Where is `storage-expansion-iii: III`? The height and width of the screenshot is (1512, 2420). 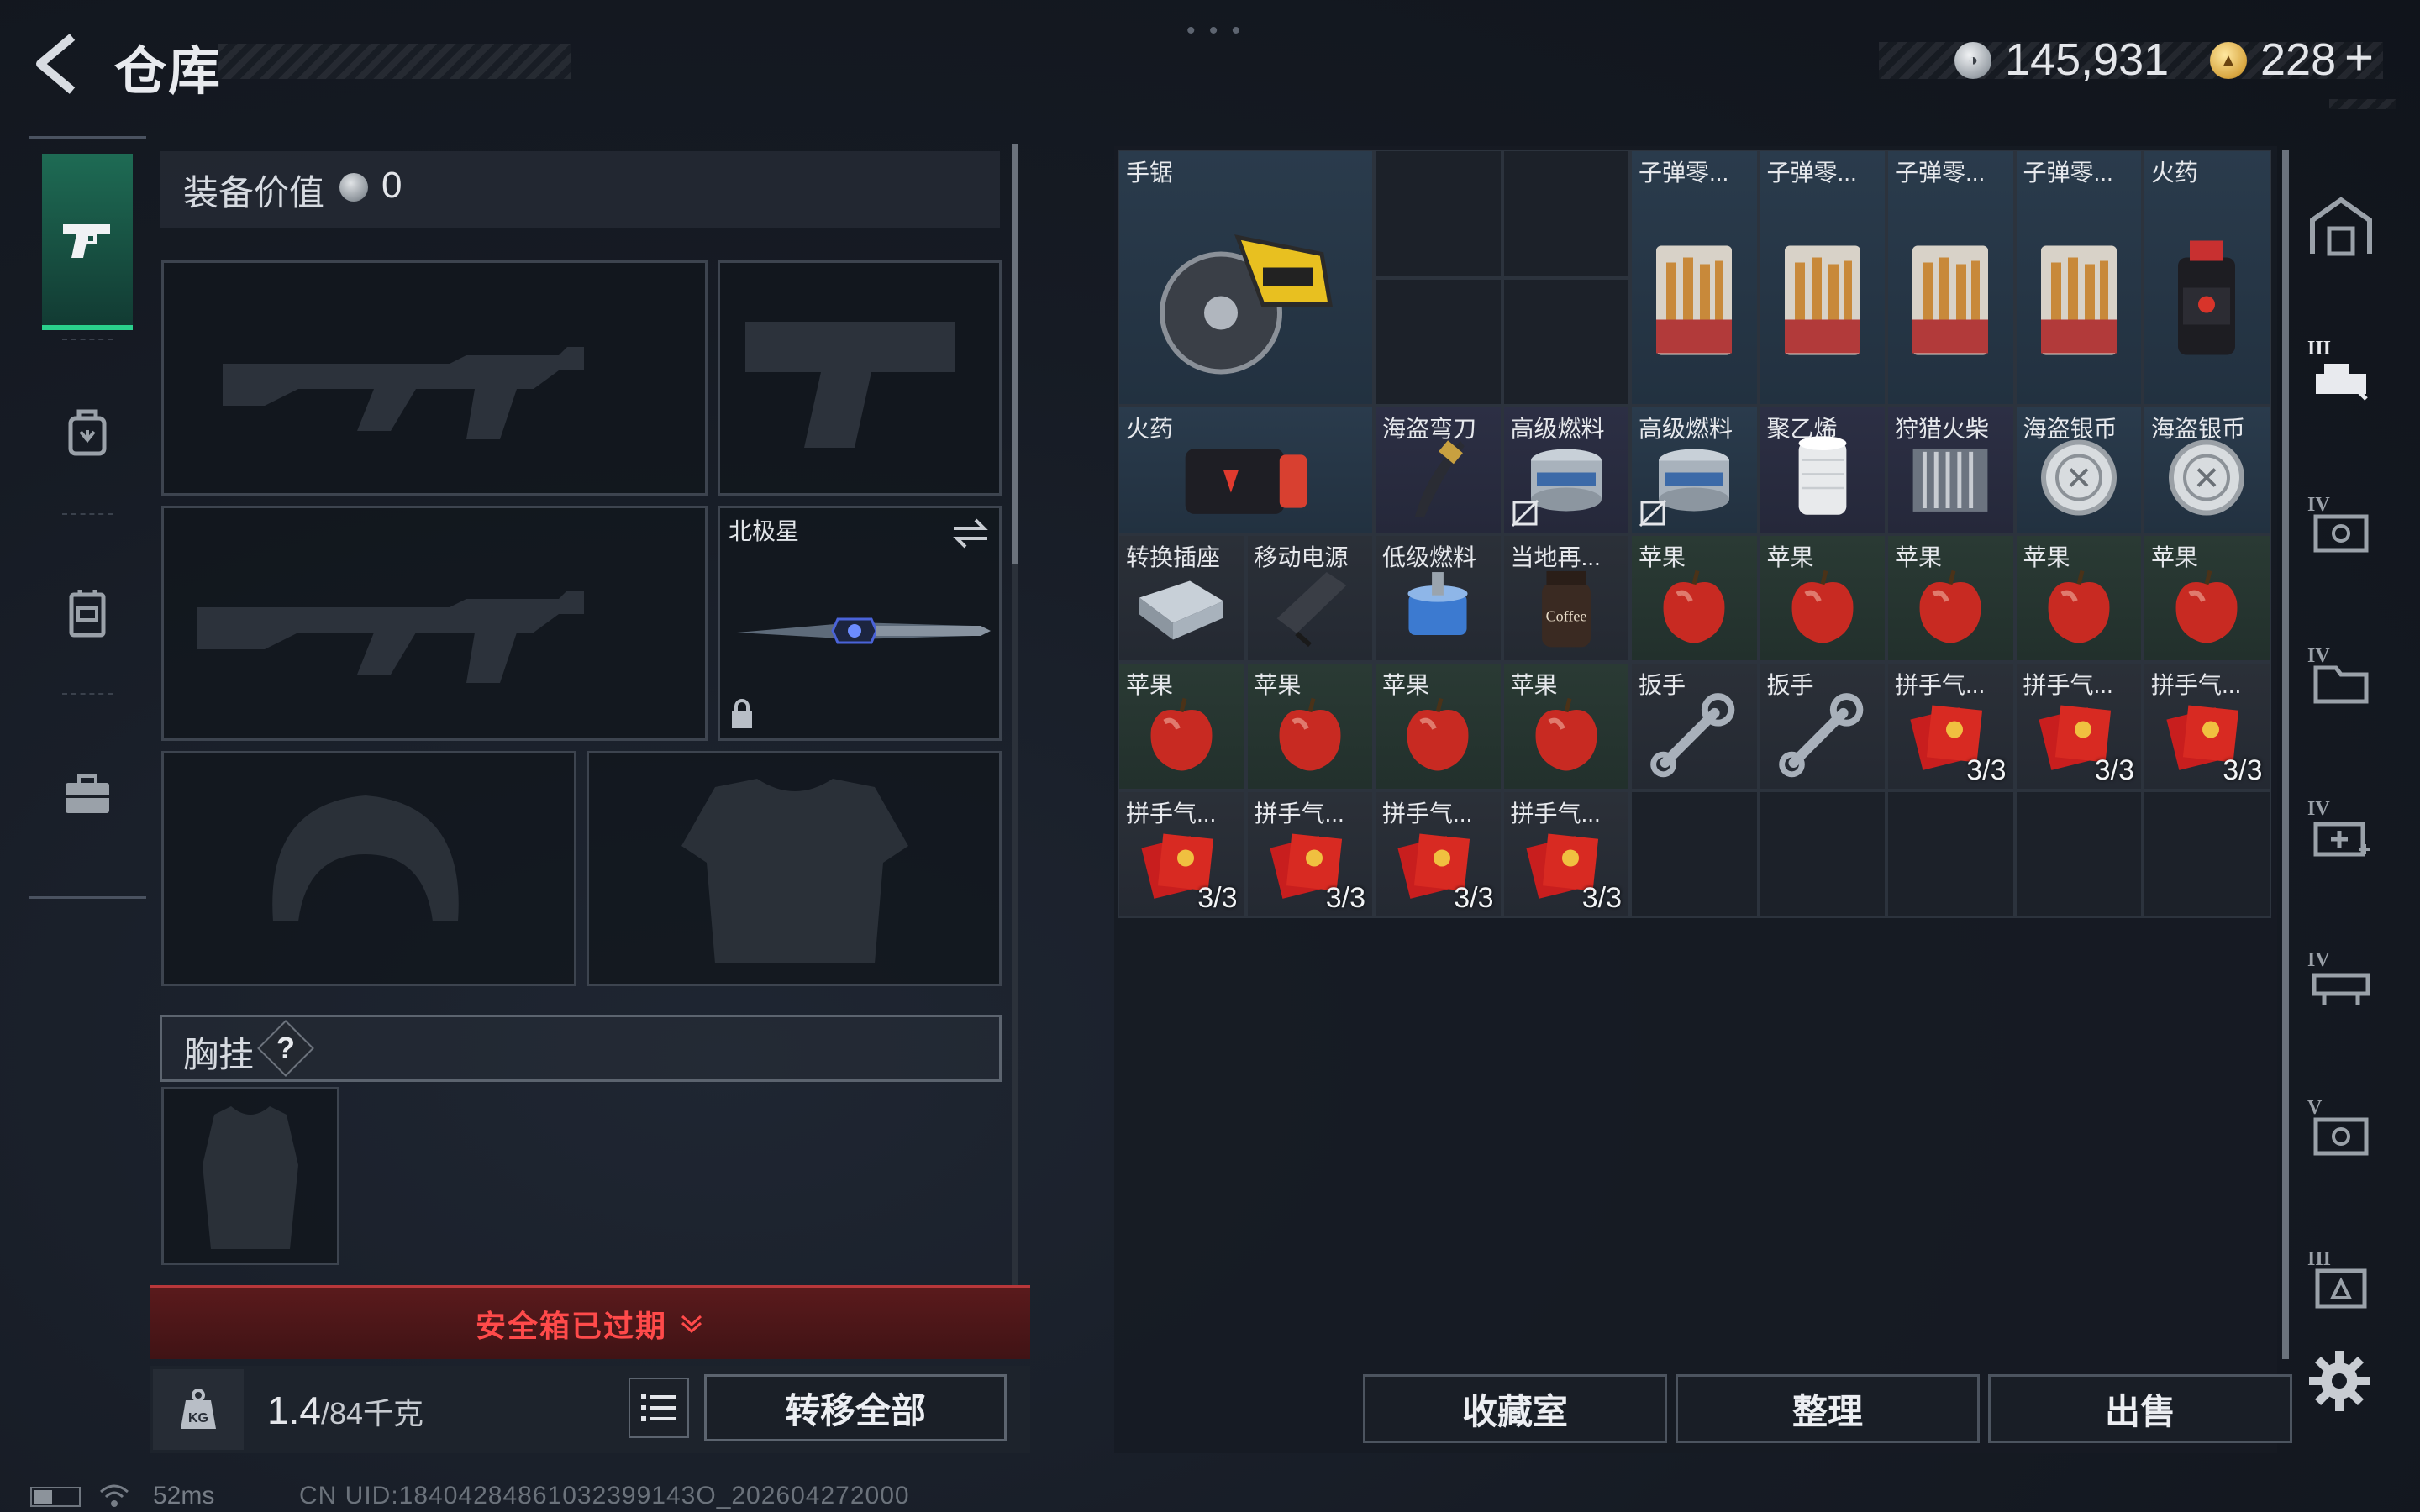 storage-expansion-iii: III is located at coordinates (2341, 1283).